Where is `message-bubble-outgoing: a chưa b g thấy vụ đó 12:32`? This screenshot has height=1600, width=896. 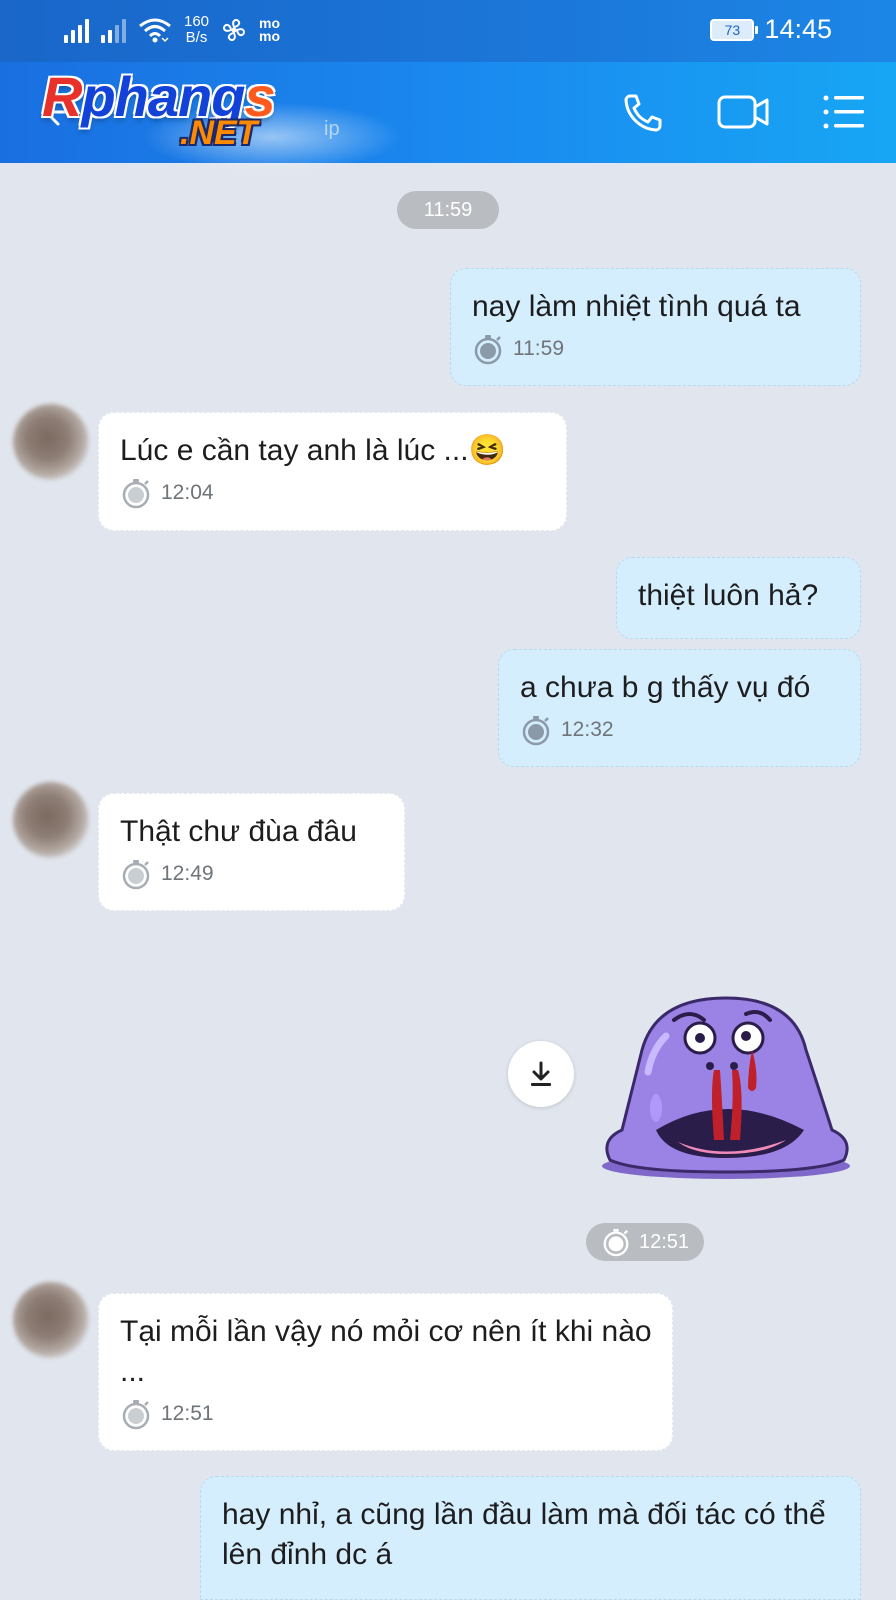 message-bubble-outgoing: a chưa b g thấy vụ đó 12:32 is located at coordinates (679, 708).